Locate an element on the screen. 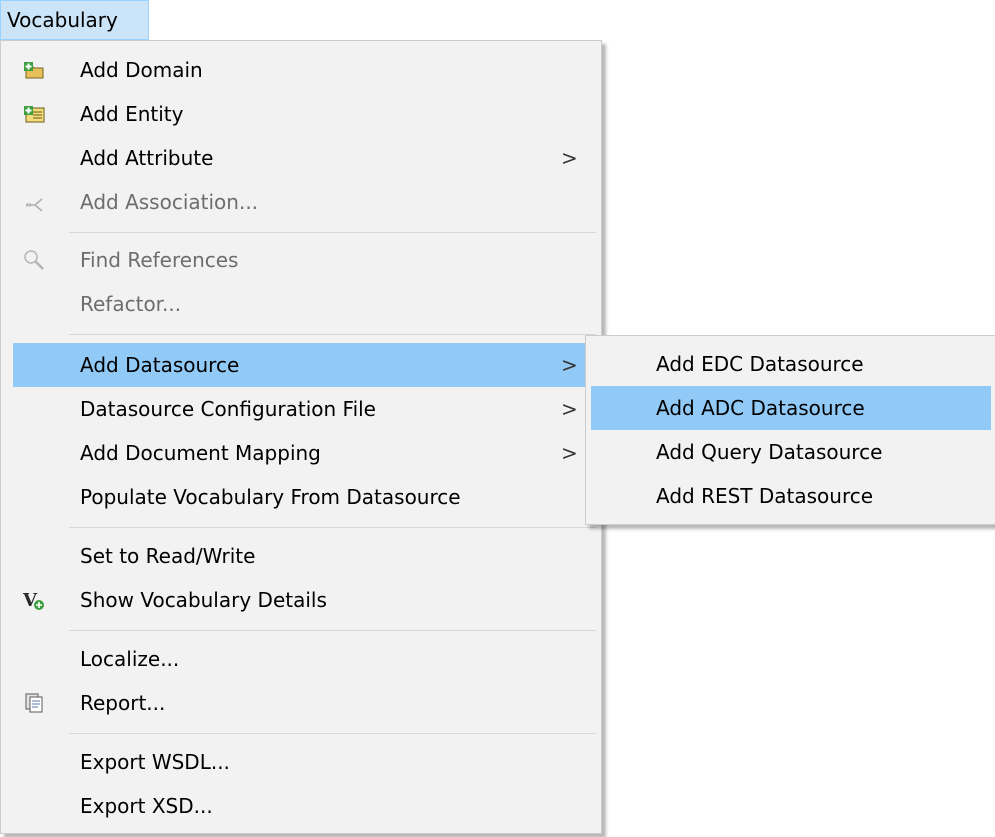 The image size is (995, 837). menu-item-label: Add Domain is located at coordinates (141, 70).